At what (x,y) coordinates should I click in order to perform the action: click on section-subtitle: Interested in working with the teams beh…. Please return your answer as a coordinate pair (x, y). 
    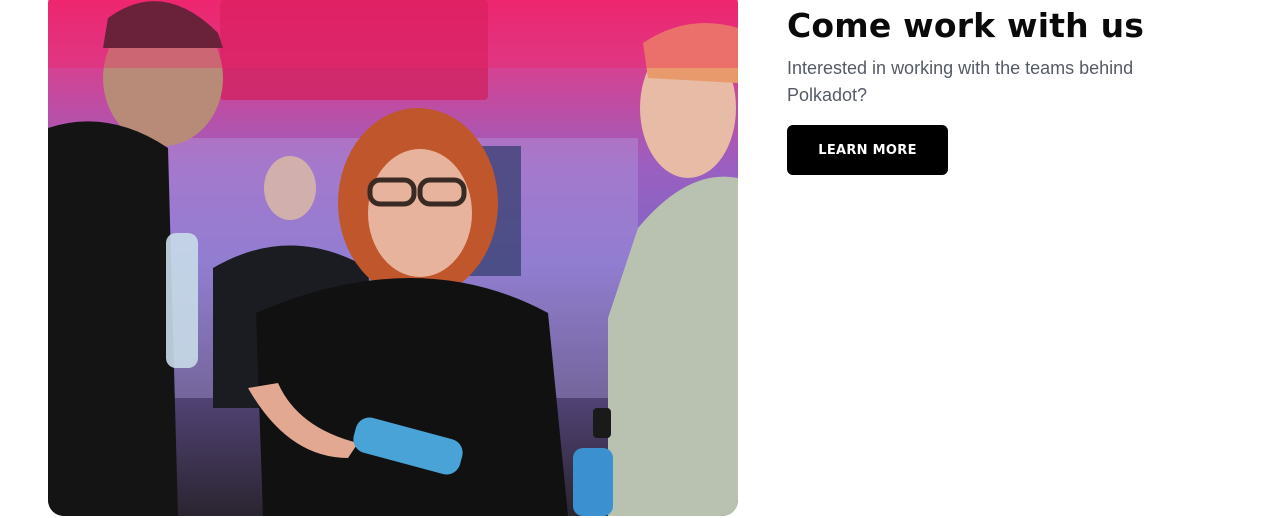
    Looking at the image, I should click on (960, 81).